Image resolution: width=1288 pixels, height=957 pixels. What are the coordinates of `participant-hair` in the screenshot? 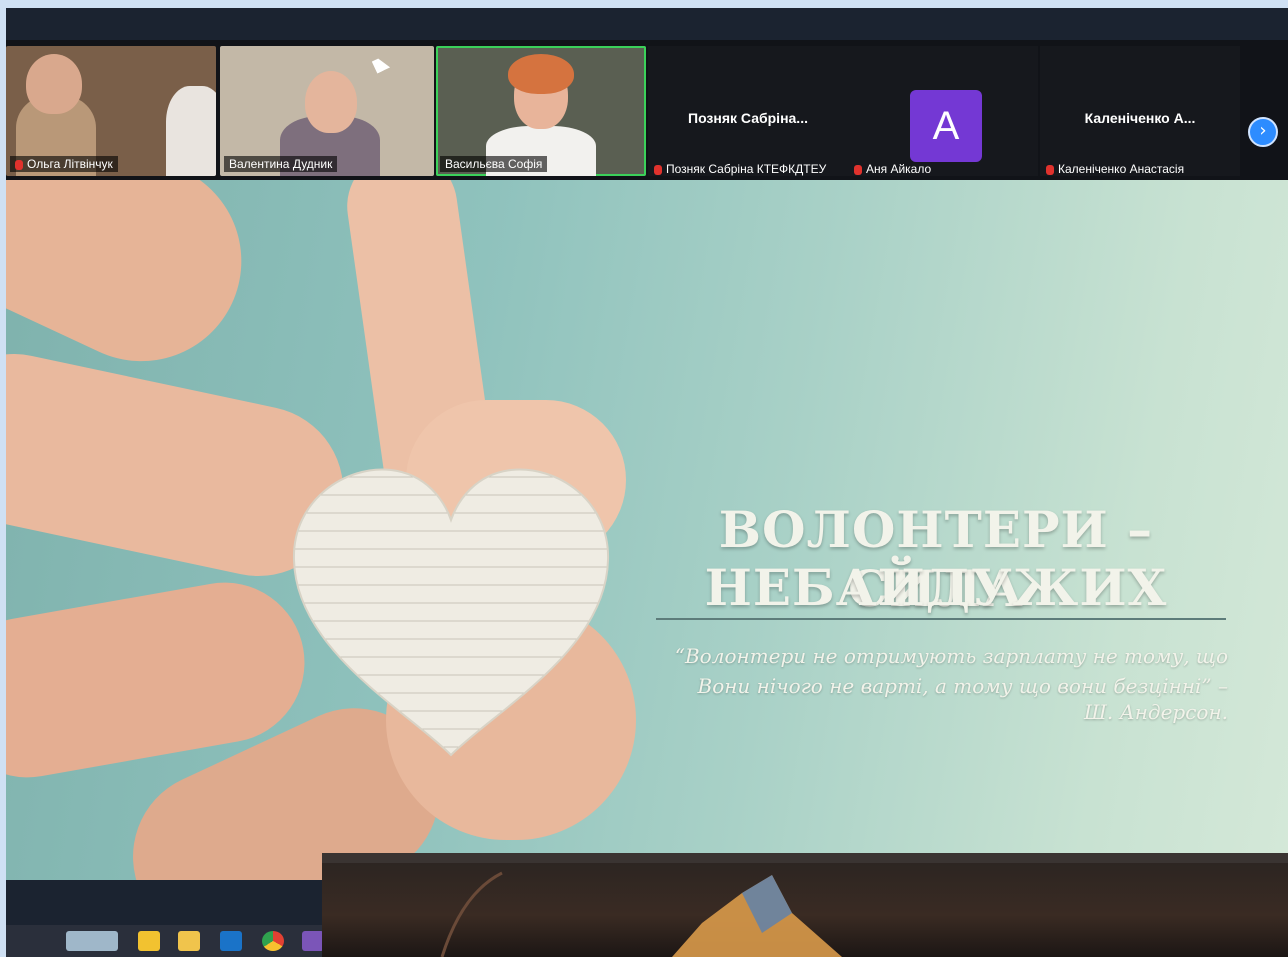 It's located at (541, 74).